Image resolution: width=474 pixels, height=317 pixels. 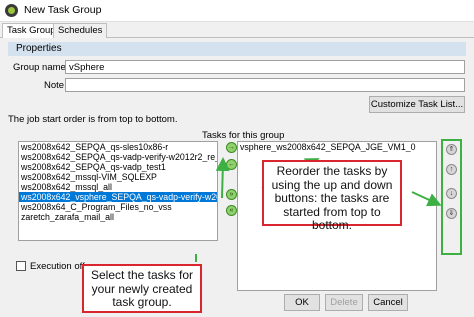 I want to click on move-top-icon: ⇑, so click(x=451, y=149).